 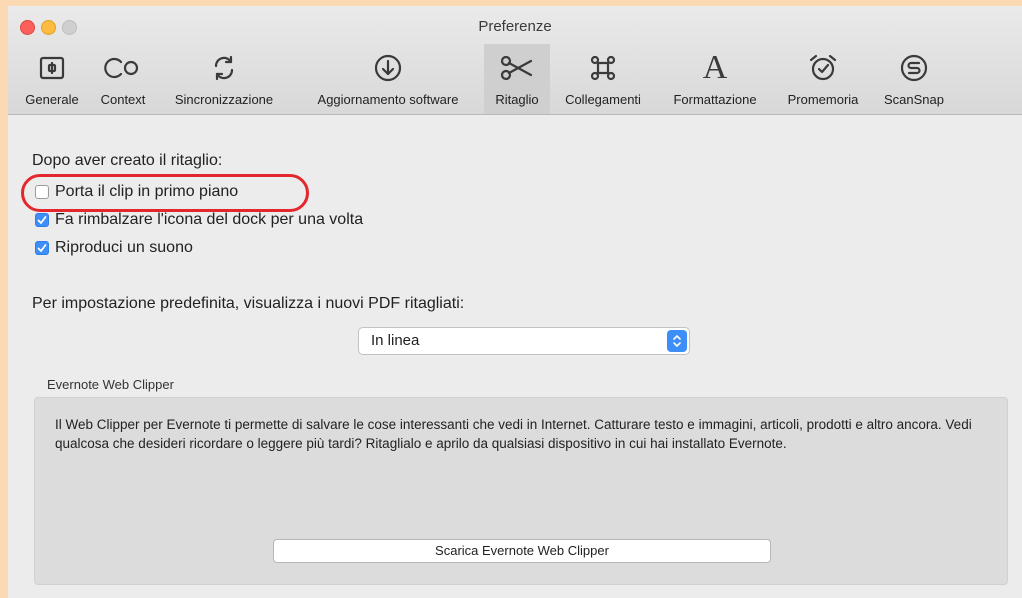 What do you see at coordinates (715, 67) in the screenshot?
I see `font-icon: A` at bounding box center [715, 67].